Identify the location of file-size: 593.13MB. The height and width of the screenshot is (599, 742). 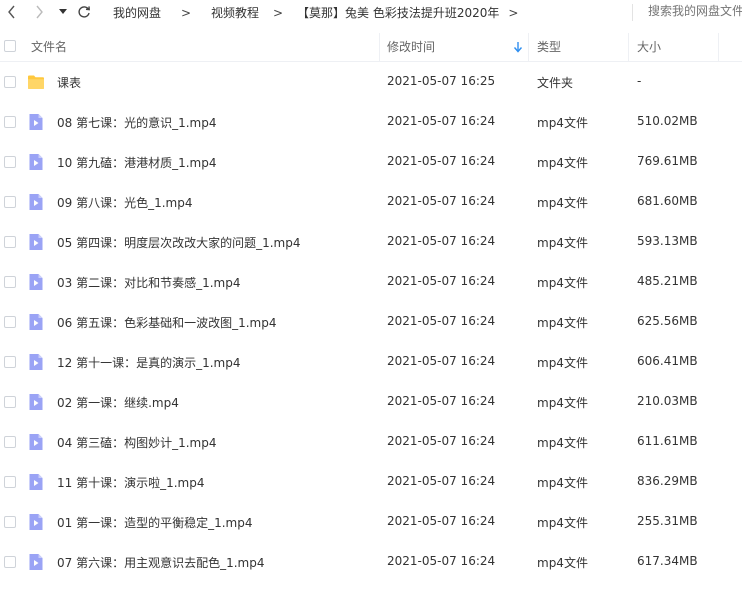
(667, 241).